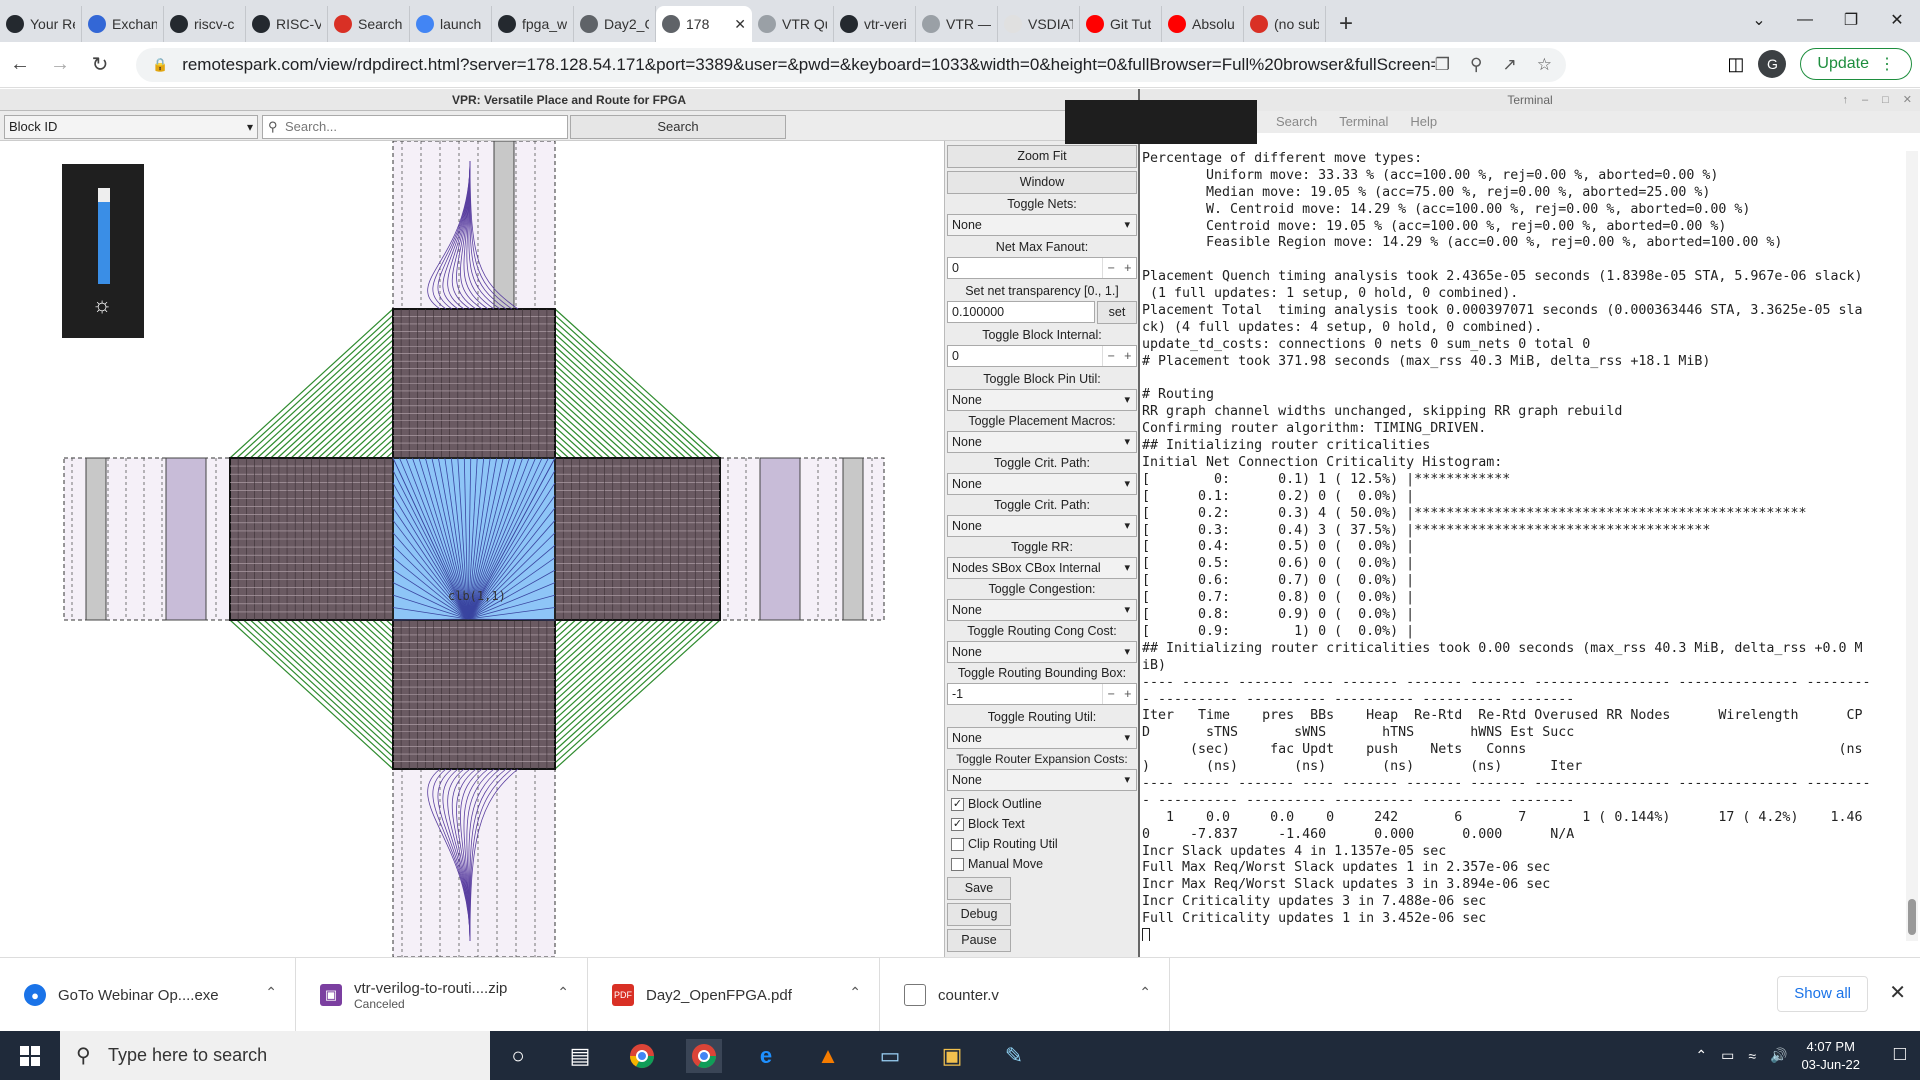 The width and height of the screenshot is (1920, 1080). I want to click on minimize-button: —, so click(1805, 20).